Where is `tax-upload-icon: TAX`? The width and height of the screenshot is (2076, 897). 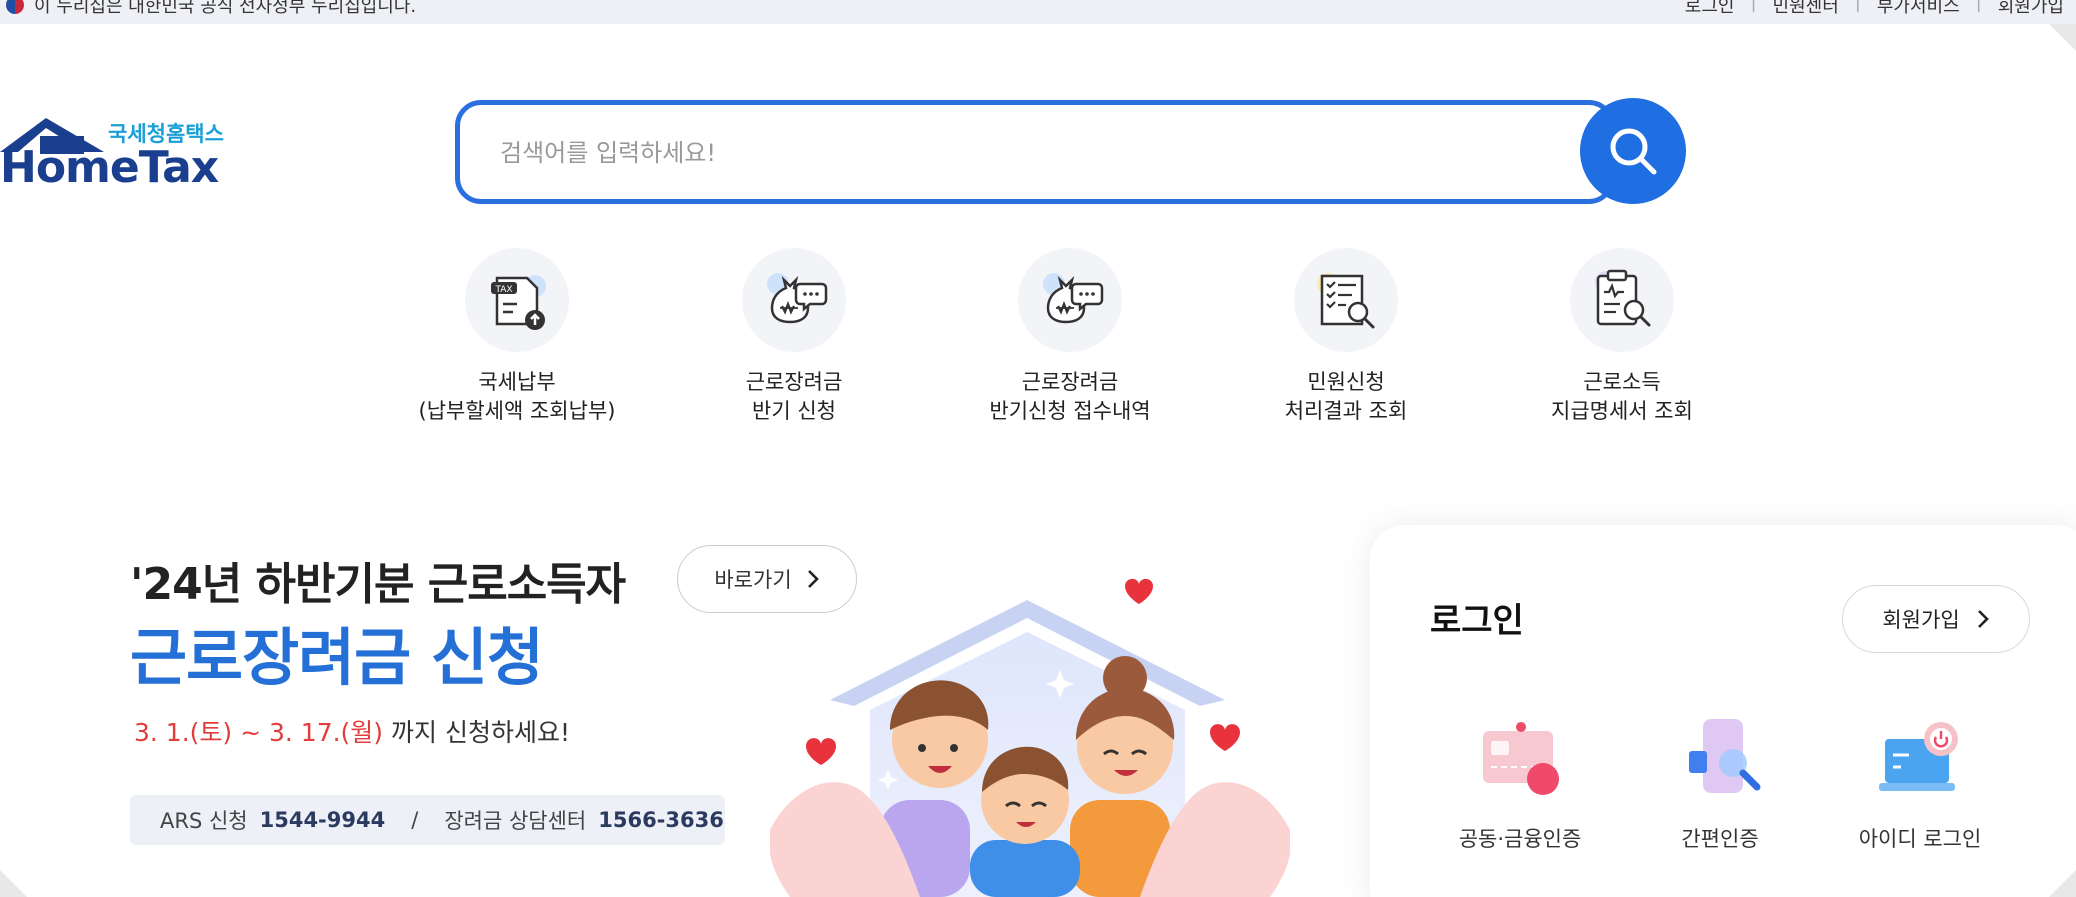
tax-upload-icon: TAX is located at coordinates (518, 302).